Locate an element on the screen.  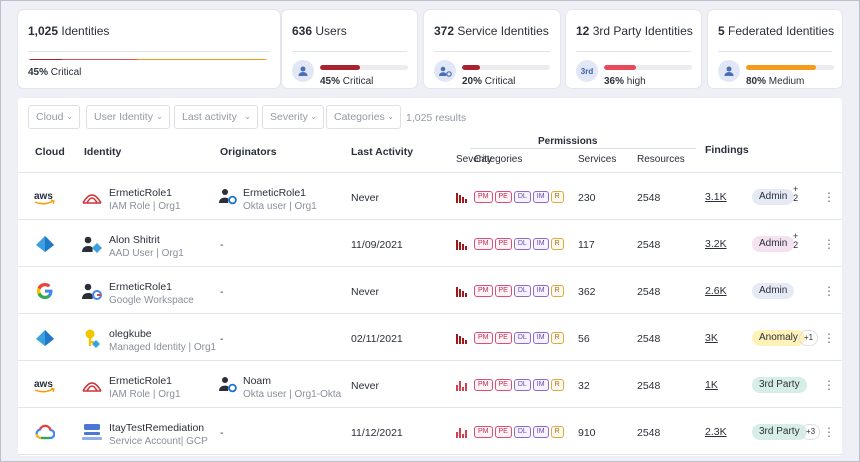
card-3rd-party-identities: 12 3rd Party Identities 3rd 36% high is located at coordinates (633, 49).